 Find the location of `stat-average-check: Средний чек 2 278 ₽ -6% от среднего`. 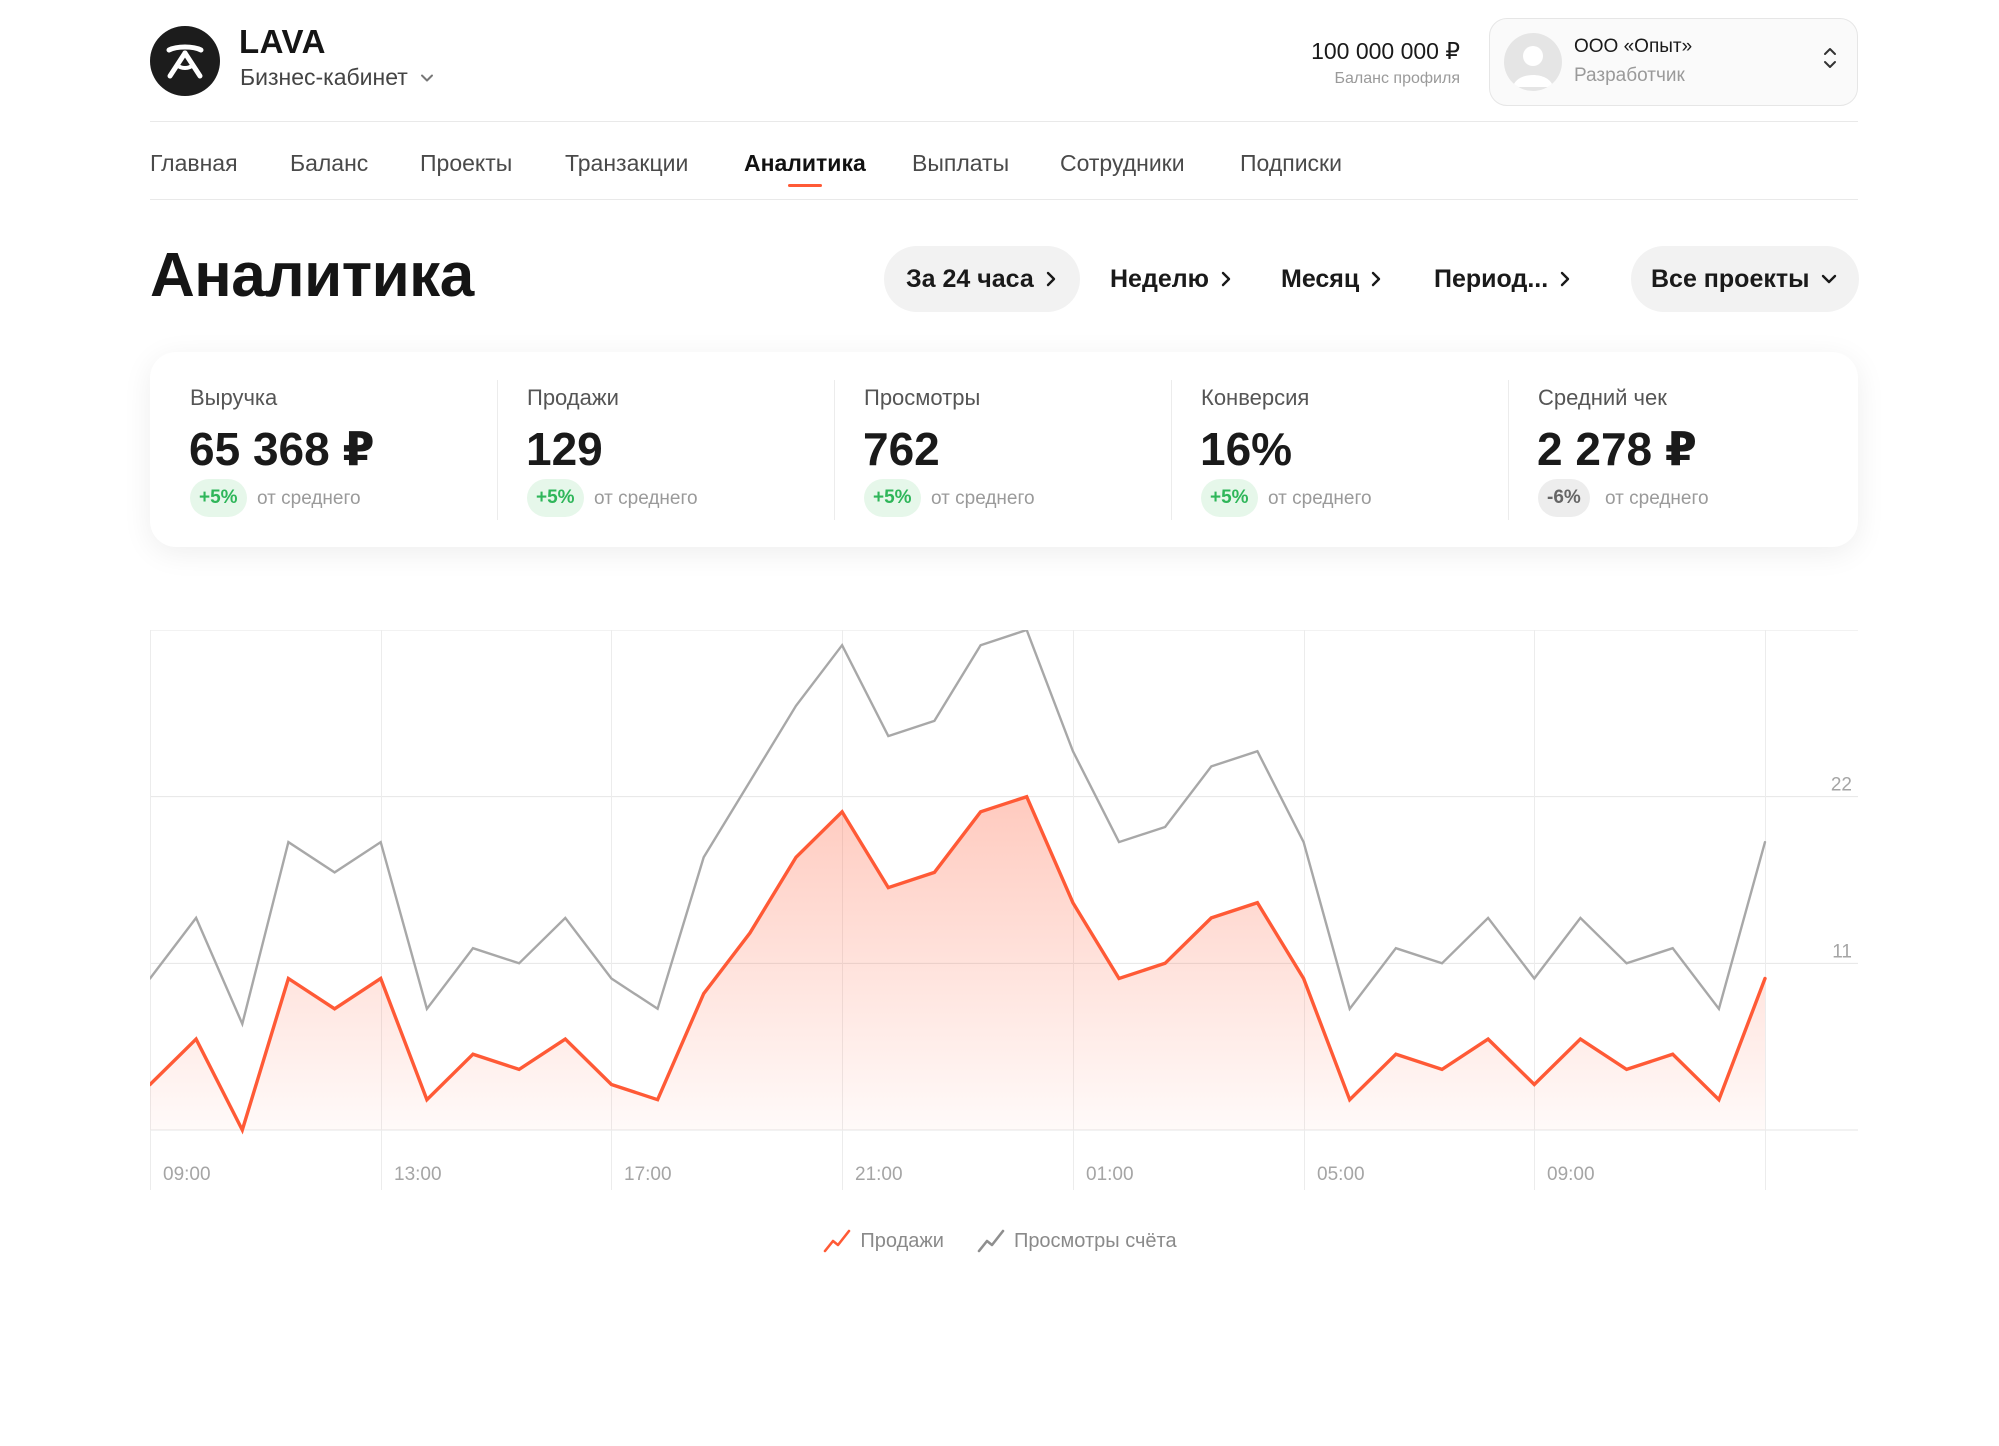

stat-average-check: Средний чек 2 278 ₽ -6% от среднего is located at coordinates (1666, 449).